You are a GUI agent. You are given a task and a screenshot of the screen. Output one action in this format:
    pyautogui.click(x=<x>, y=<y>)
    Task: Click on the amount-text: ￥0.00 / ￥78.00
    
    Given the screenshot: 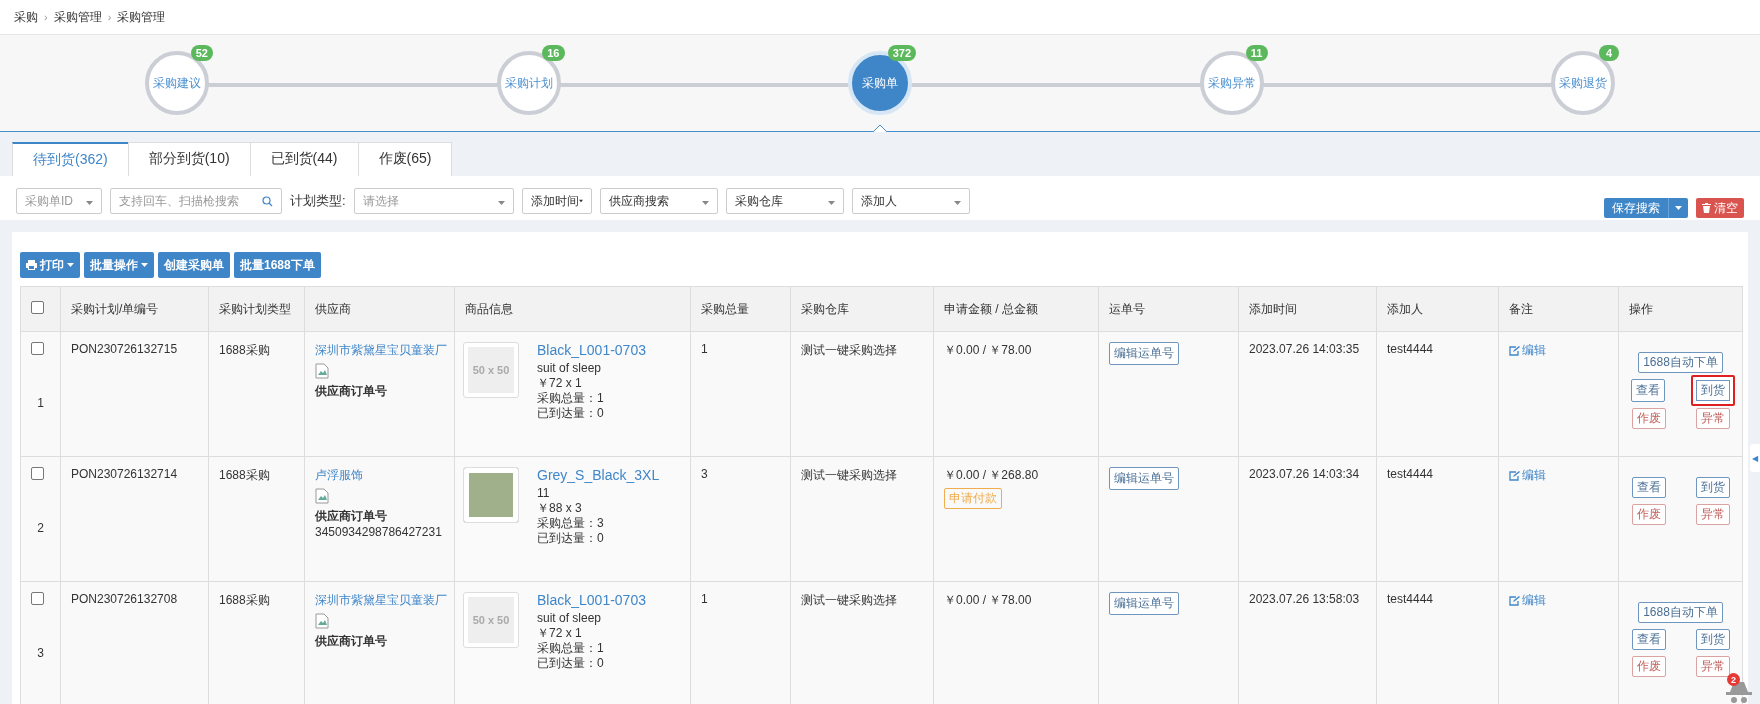 What is the action you would take?
    pyautogui.click(x=988, y=350)
    